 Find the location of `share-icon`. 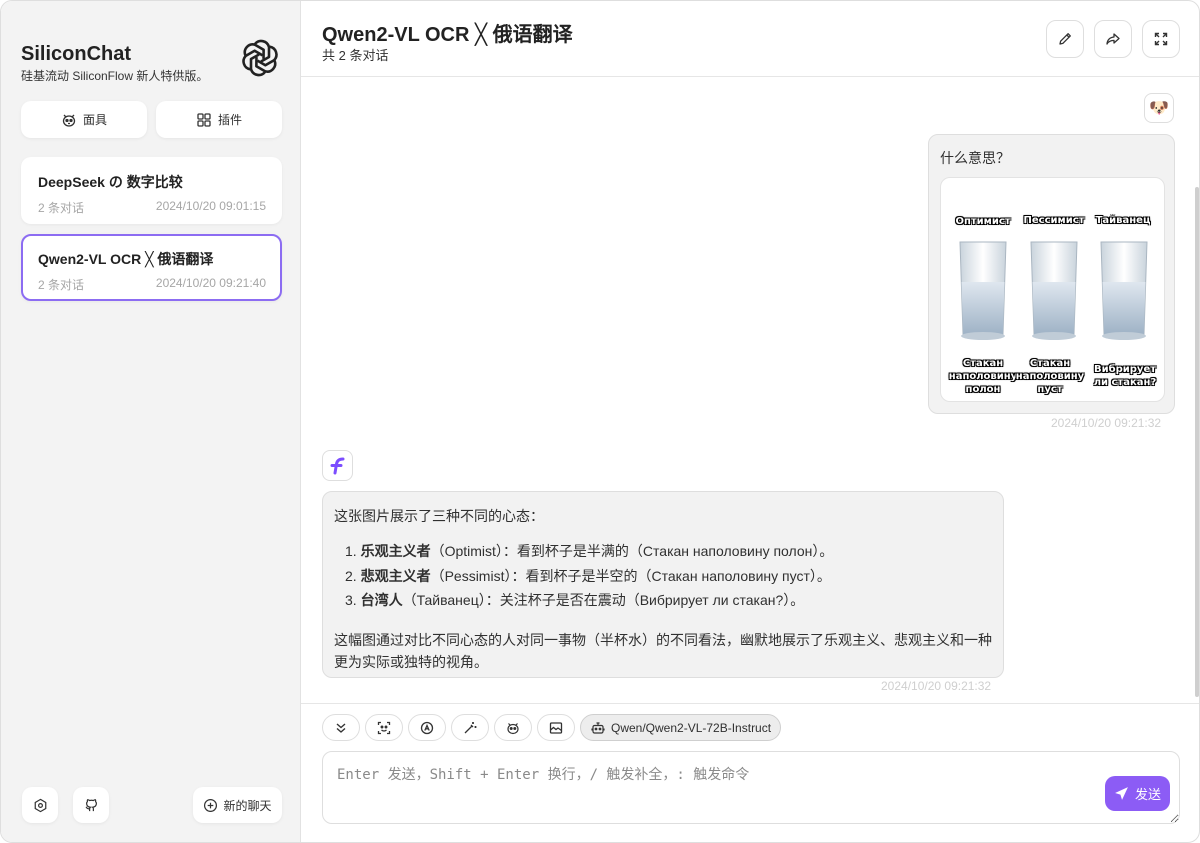

share-icon is located at coordinates (1113, 39).